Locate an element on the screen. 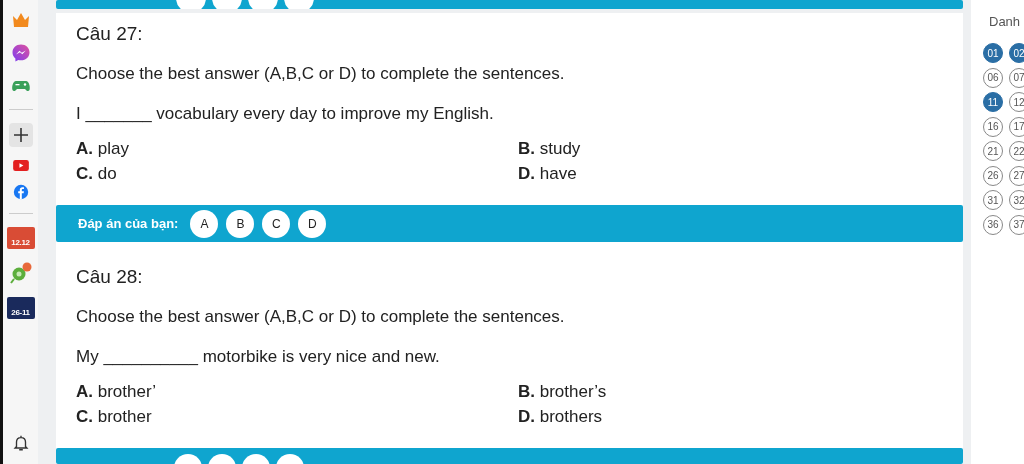 The height and width of the screenshot is (464, 1024). question-number: 31 is located at coordinates (993, 200).